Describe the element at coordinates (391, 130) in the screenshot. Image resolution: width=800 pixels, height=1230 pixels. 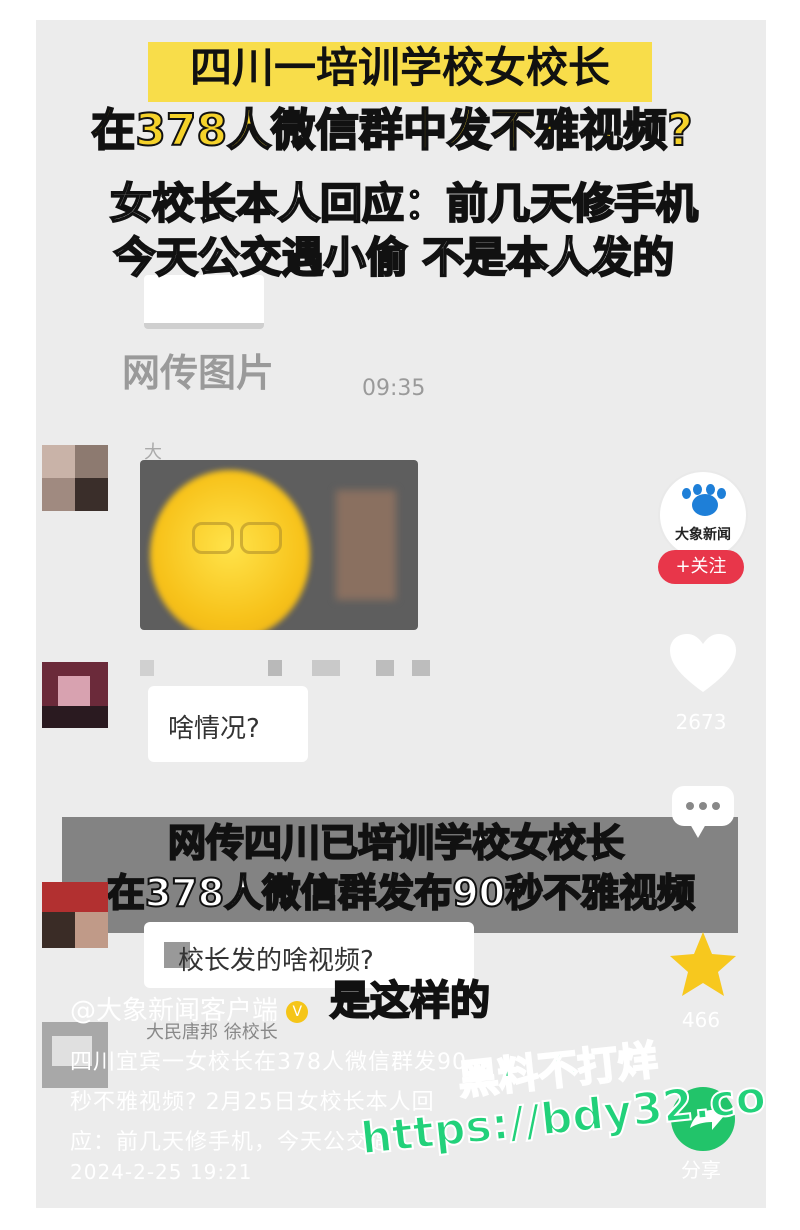
I see `title-line-2: 在378人微信群中发不雅视频?` at that location.